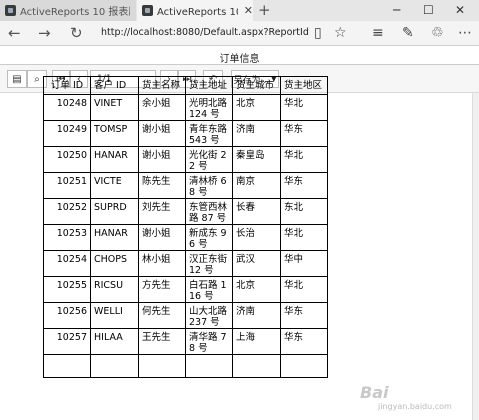 This screenshot has height=420, width=479. I want to click on cell-ship-region, so click(304, 366).